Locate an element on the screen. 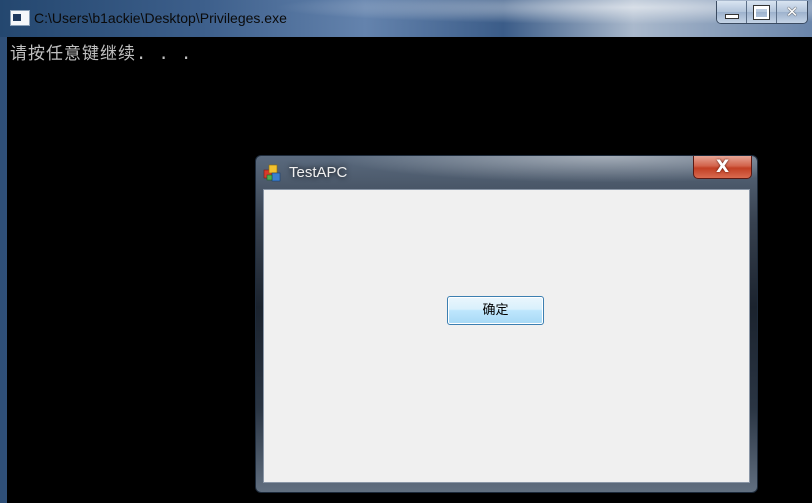 The image size is (812, 503). console-output-line: 请按任意键继续. . . is located at coordinates (101, 54).